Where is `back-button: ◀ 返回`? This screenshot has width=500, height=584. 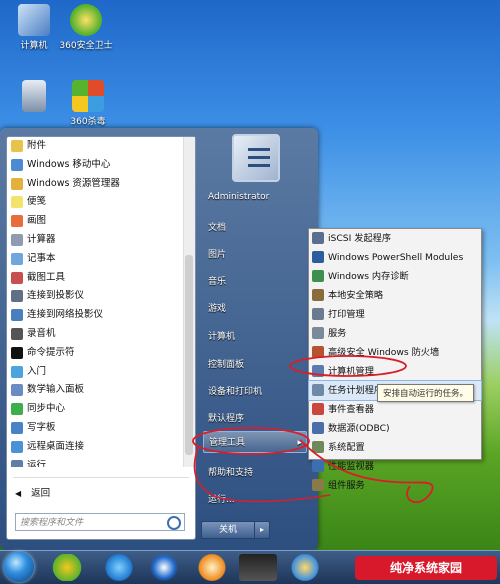
back-button: ◀ 返回 is located at coordinates (32, 492).